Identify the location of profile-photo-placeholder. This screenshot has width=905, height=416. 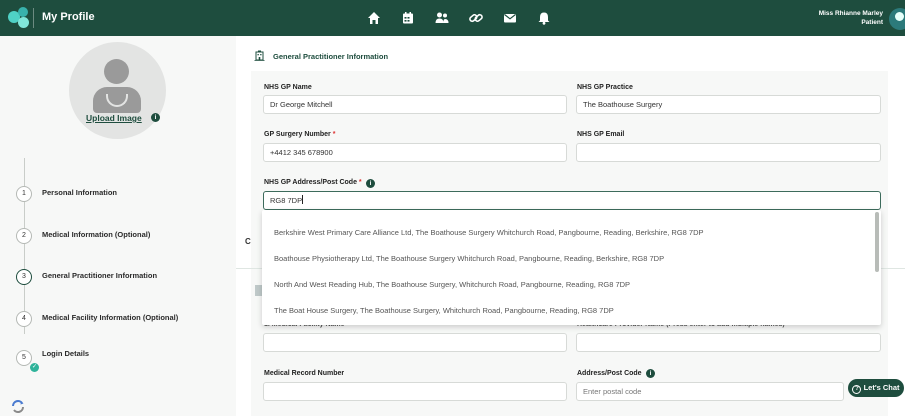
(117, 90).